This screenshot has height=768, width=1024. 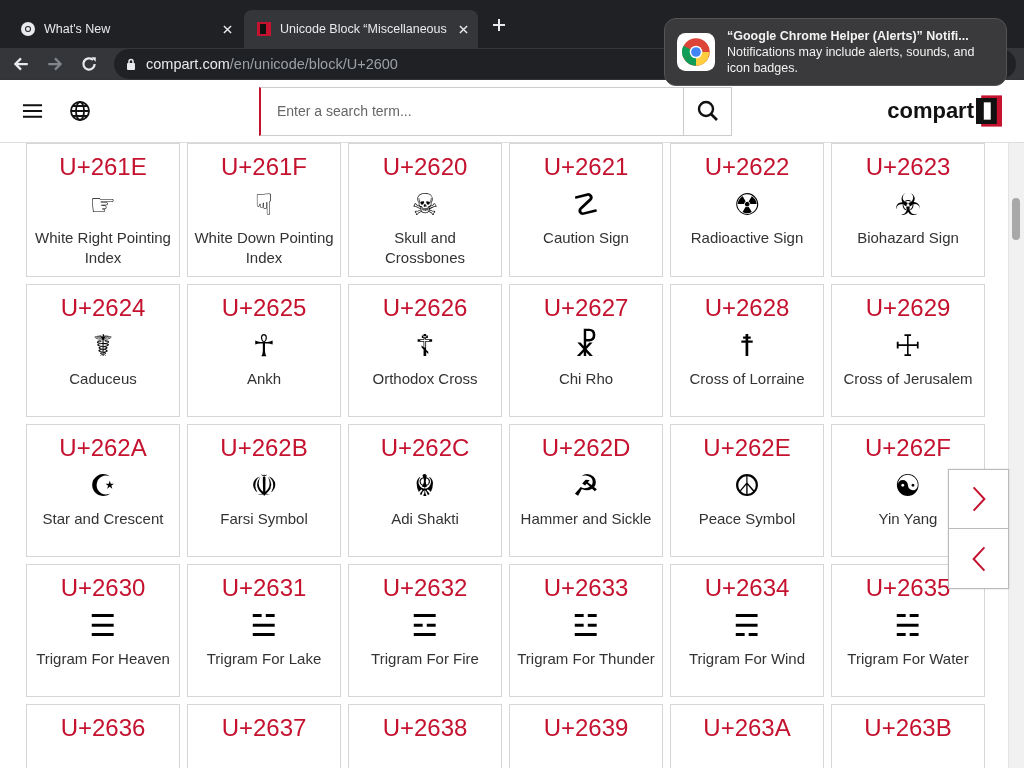 I want to click on back-icon, so click(x=21, y=64).